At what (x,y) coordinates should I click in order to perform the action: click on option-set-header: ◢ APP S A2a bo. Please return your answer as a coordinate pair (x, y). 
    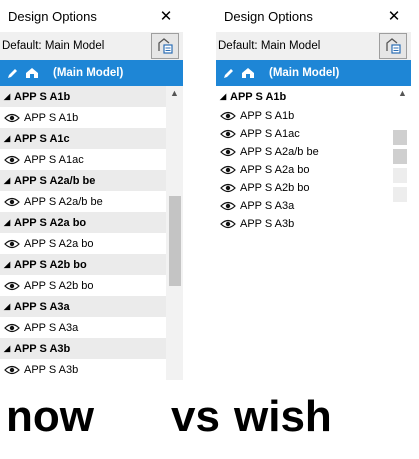
    Looking at the image, I should click on (91, 222).